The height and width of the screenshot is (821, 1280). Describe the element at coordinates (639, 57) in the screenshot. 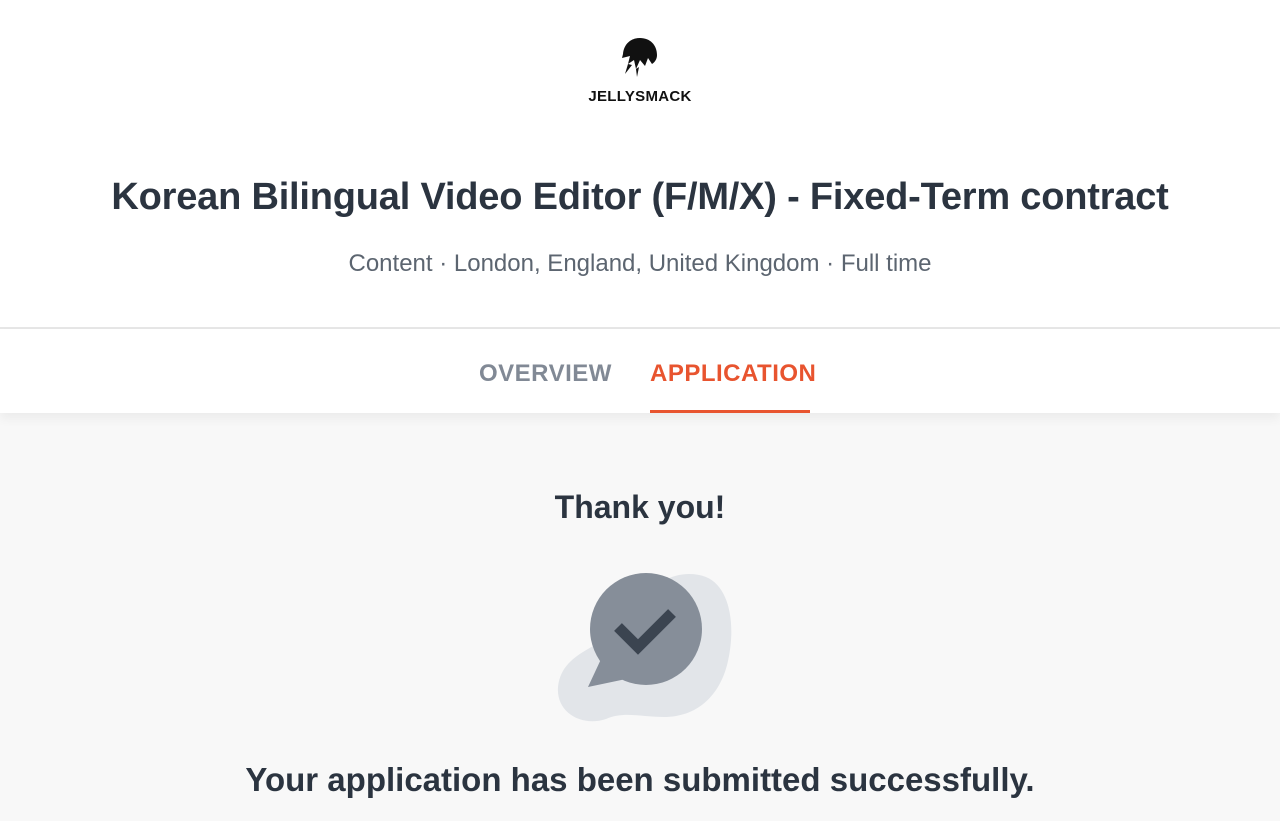

I see `jellyfish-logo-icon` at that location.